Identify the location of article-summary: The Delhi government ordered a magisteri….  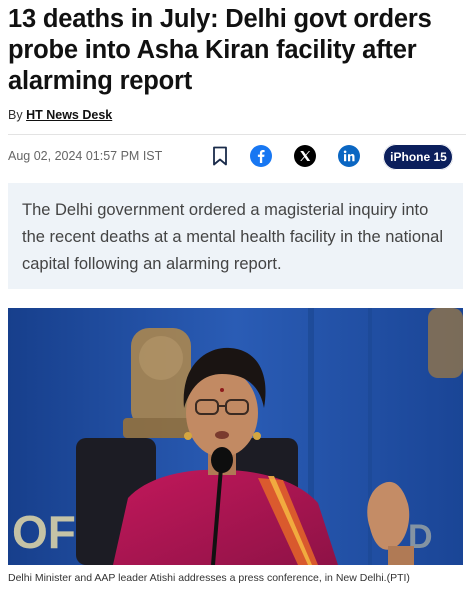
(233, 237).